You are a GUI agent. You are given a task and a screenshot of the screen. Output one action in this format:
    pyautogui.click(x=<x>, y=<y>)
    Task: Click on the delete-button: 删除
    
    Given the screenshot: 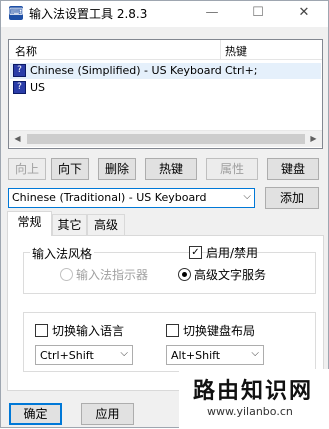 What is the action you would take?
    pyautogui.click(x=117, y=169)
    